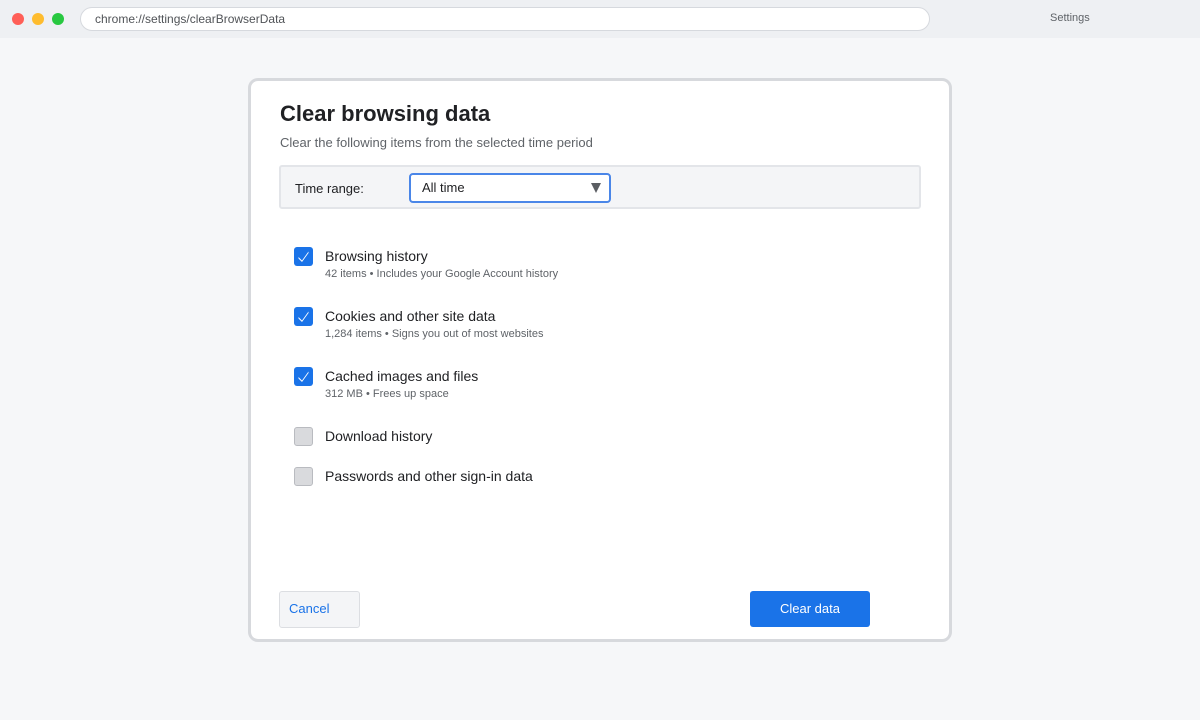 Image resolution: width=1200 pixels, height=720 pixels. Describe the element at coordinates (376, 256) in the screenshot. I see `option-label: Browsing history` at that location.